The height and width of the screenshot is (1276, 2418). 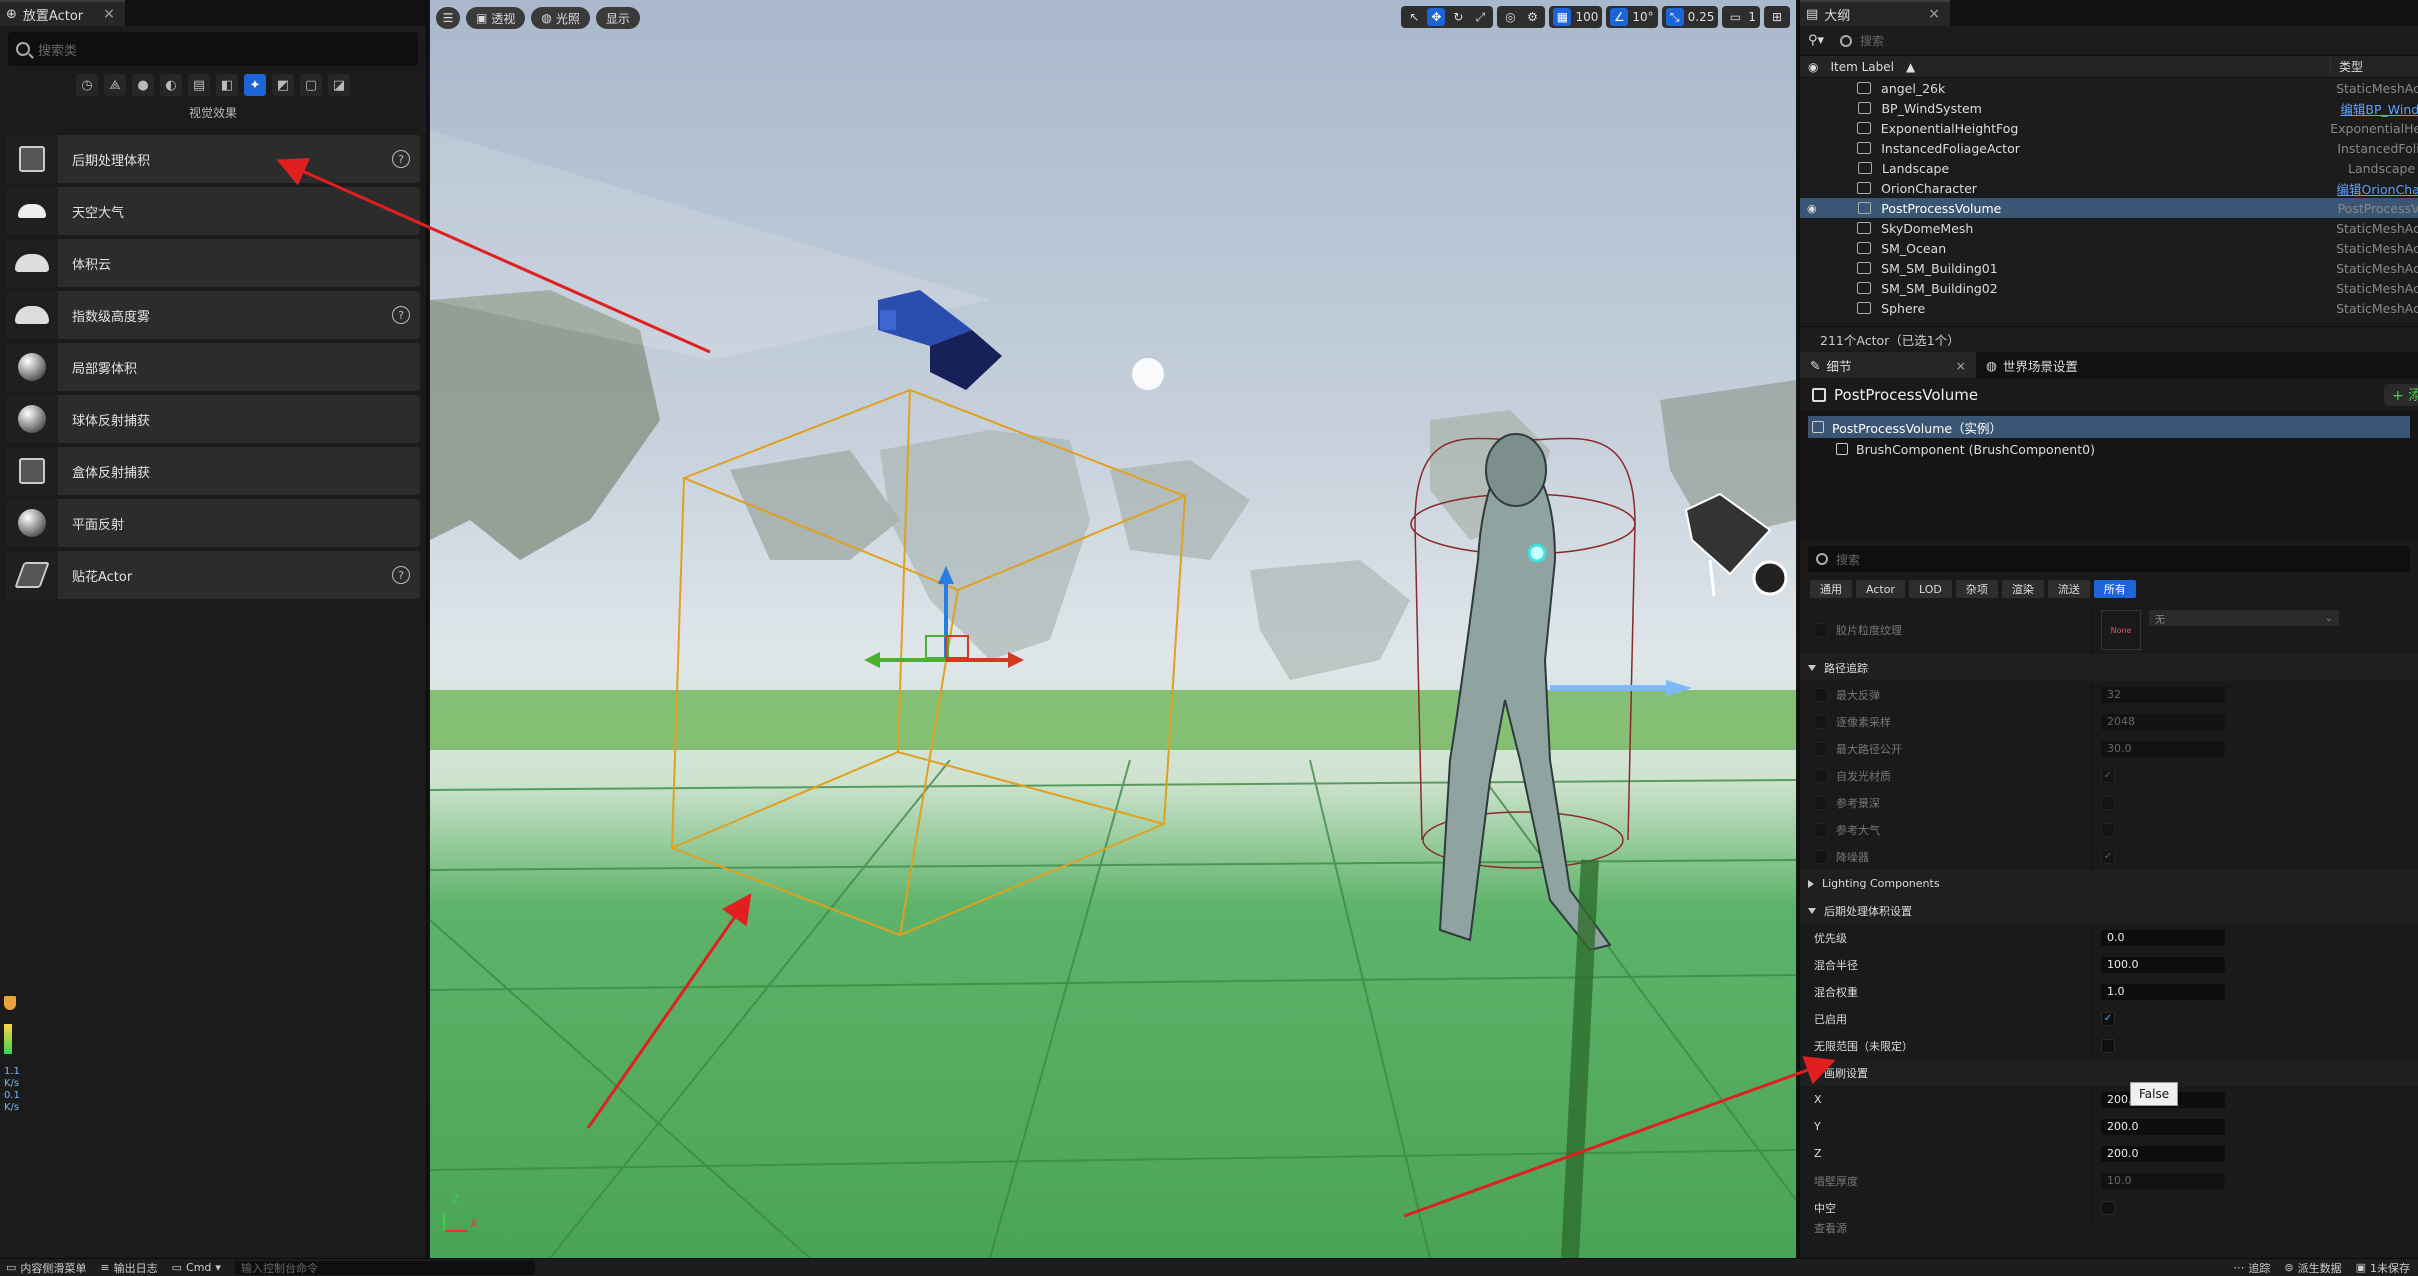 What do you see at coordinates (1480, 17) in the screenshot?
I see `scale-icon: ⤢` at bounding box center [1480, 17].